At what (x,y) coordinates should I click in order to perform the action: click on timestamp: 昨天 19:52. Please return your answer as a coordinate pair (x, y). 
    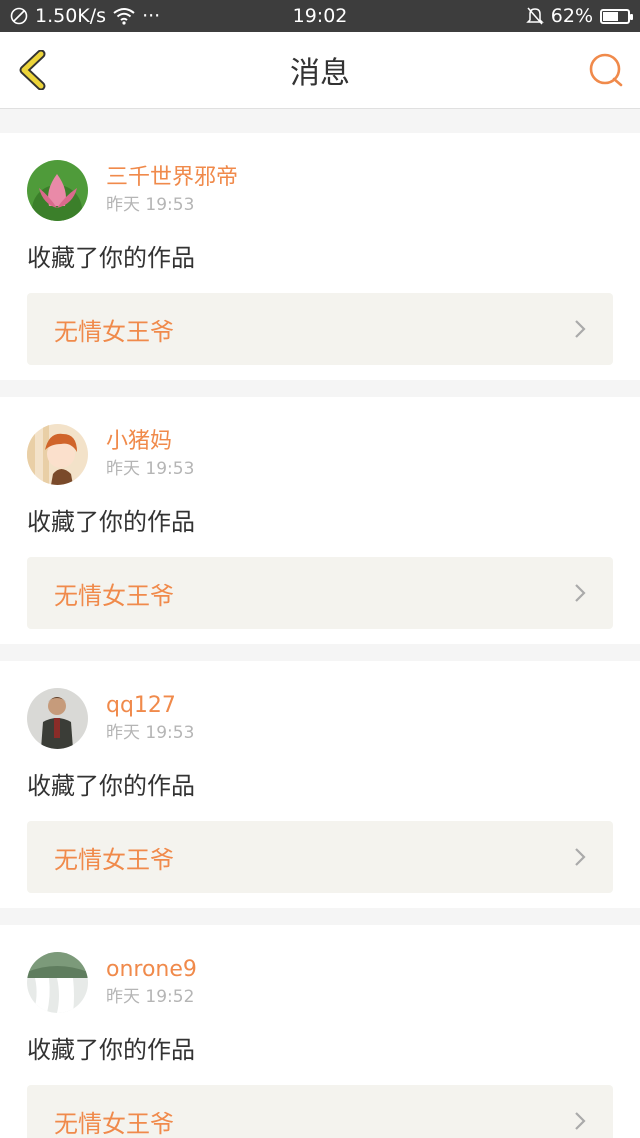
    Looking at the image, I should click on (150, 997).